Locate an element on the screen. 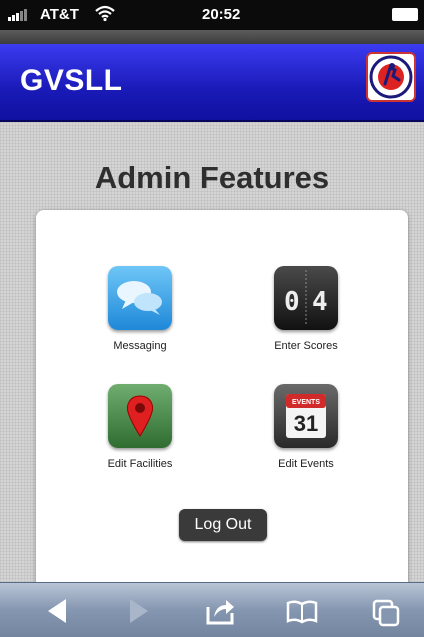 This screenshot has width=424, height=637. enter-scores-label: Enter Scores is located at coordinates (306, 346).